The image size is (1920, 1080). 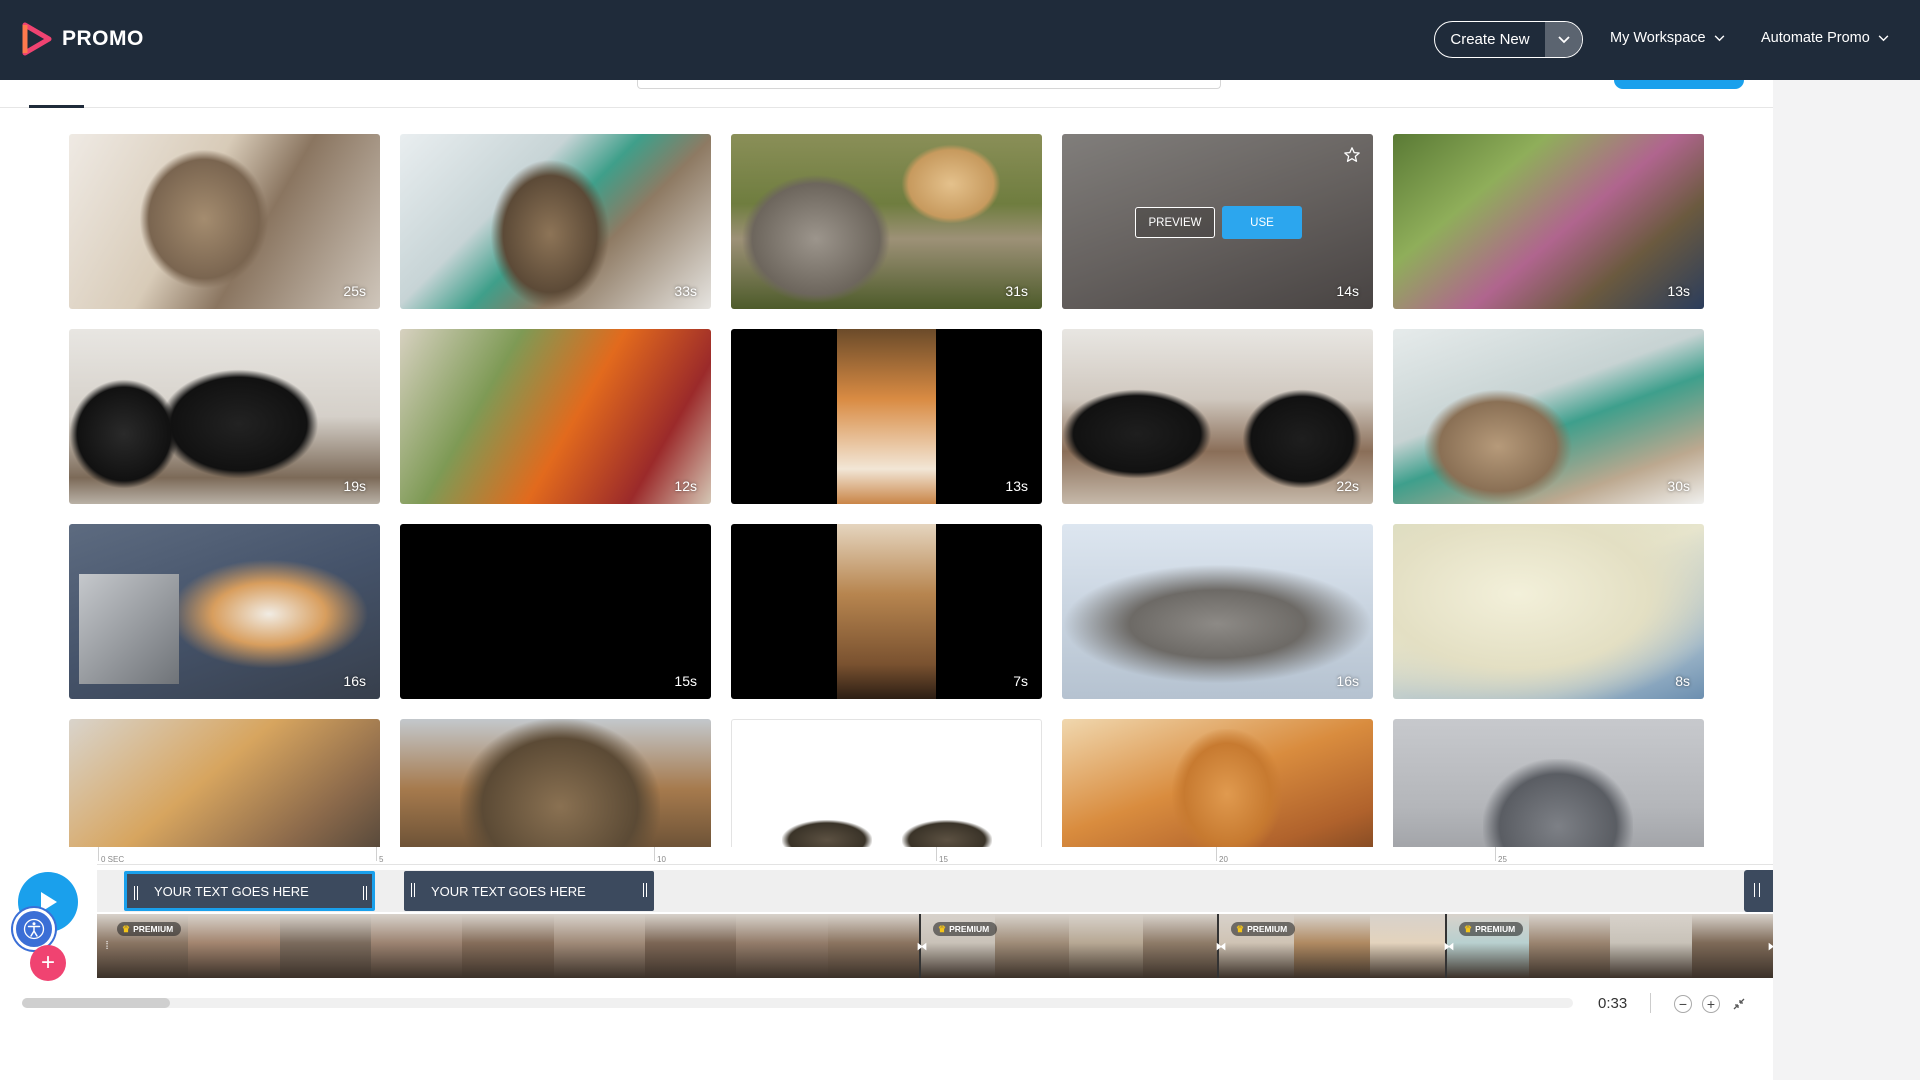 I want to click on media-tile: 8s, so click(x=1548, y=611).